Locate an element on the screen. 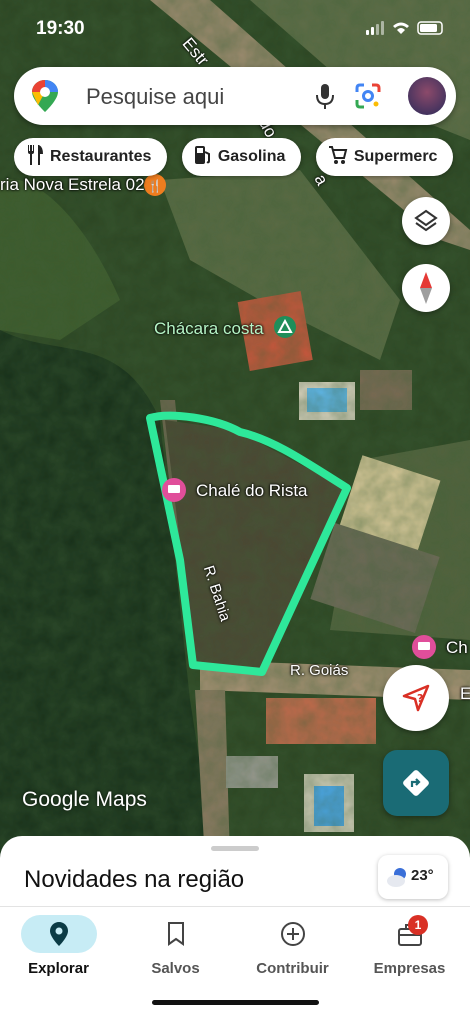 Image resolution: width=470 pixels, height=1018 pixels. place-label-chacara-costa: Chácara costa is located at coordinates (209, 329).